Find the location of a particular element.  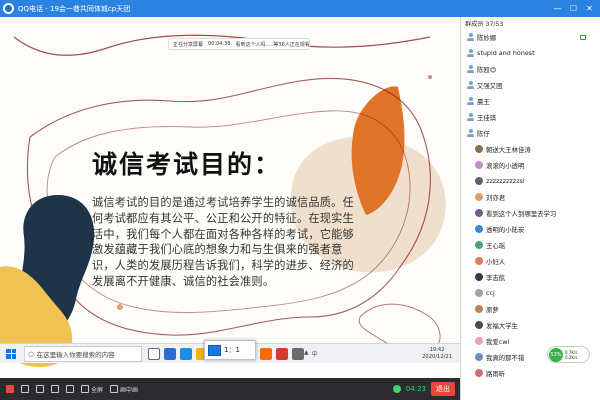

member-name: 透明的小陆炭 is located at coordinates (505, 229).